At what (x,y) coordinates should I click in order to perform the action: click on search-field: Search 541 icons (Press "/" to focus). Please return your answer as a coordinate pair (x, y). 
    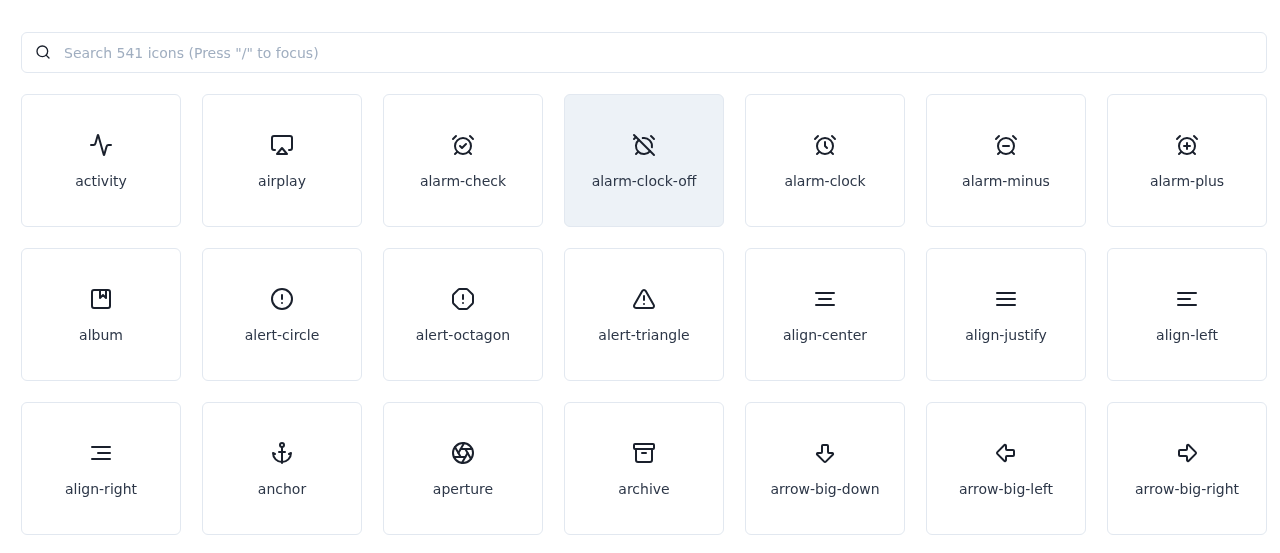
    Looking at the image, I should click on (644, 52).